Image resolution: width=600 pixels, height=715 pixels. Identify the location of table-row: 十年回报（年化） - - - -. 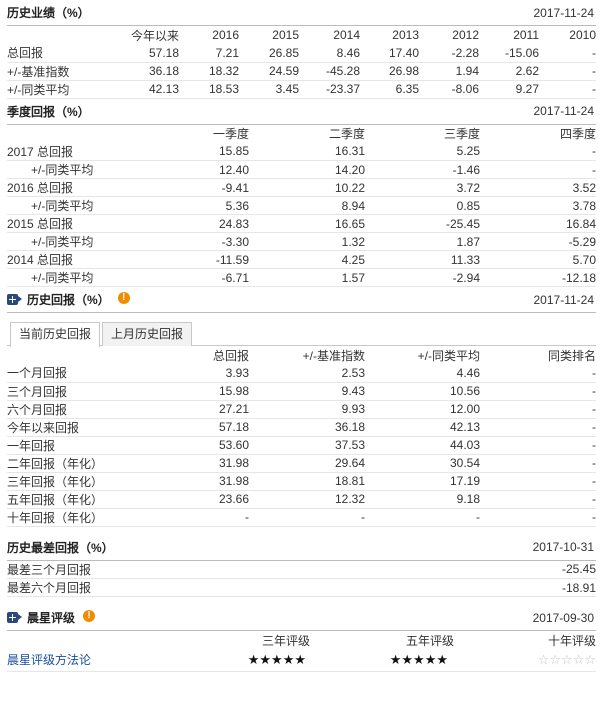
(301, 517).